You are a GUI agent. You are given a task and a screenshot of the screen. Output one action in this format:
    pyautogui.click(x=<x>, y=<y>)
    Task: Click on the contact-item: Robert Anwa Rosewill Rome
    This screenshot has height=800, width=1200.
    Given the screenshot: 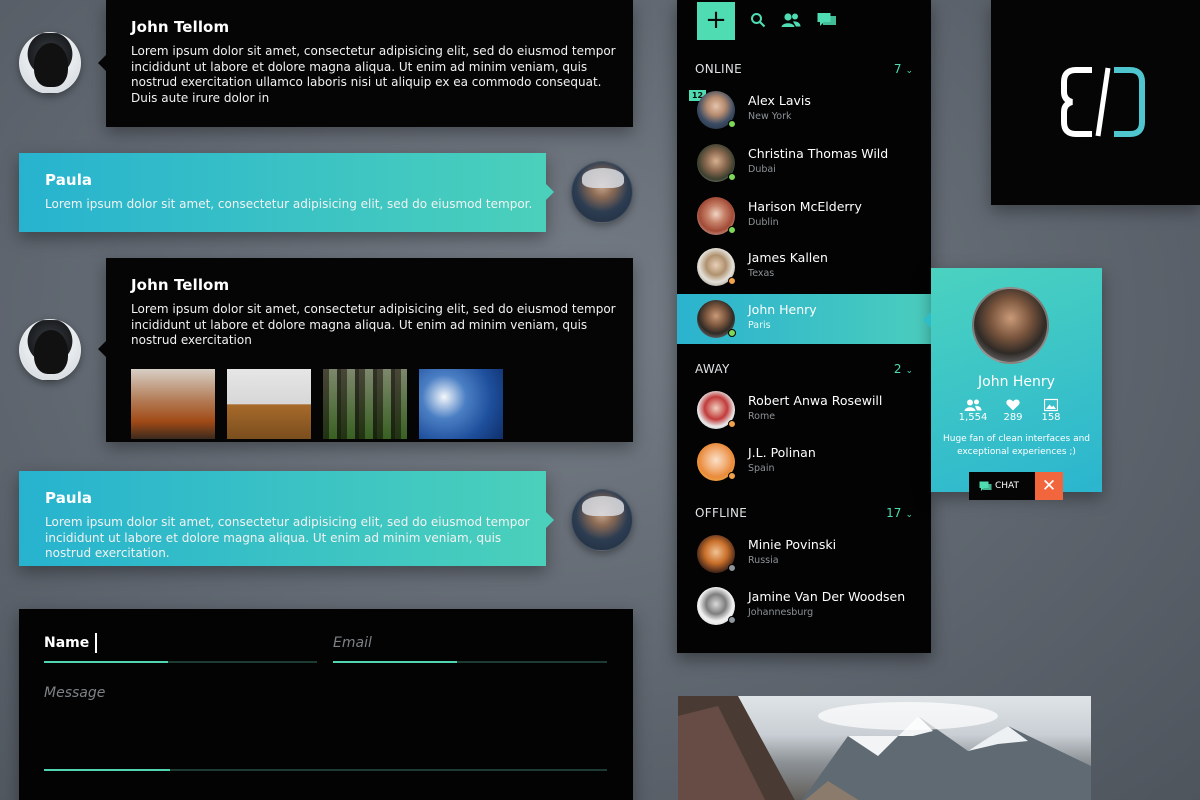 What is the action you would take?
    pyautogui.click(x=804, y=410)
    